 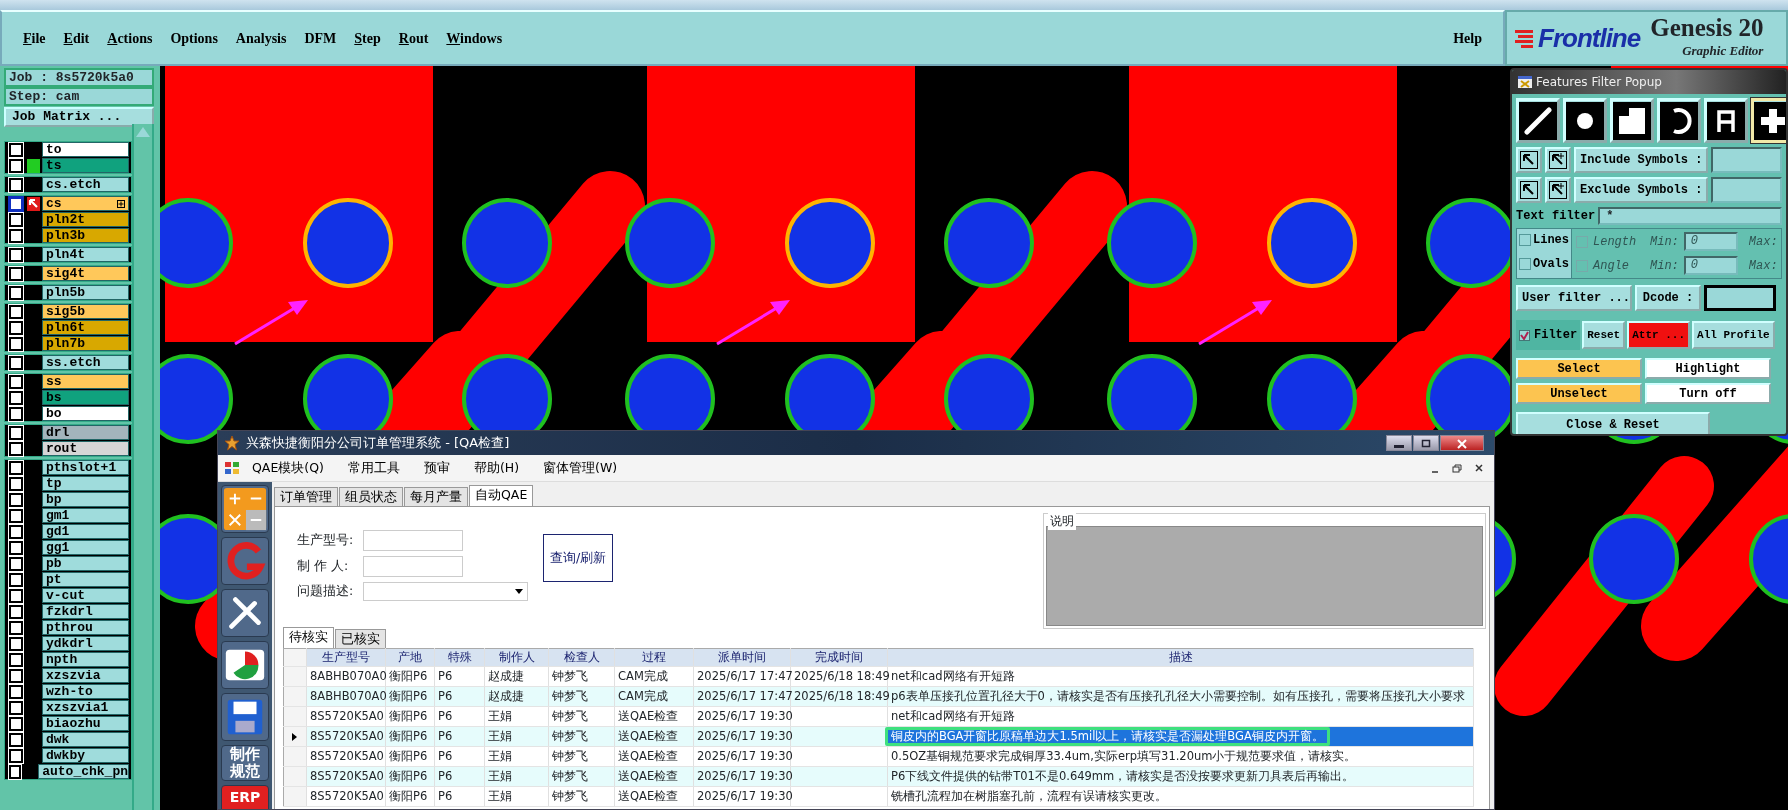 I want to click on column-header: 检查人, so click(x=581, y=657).